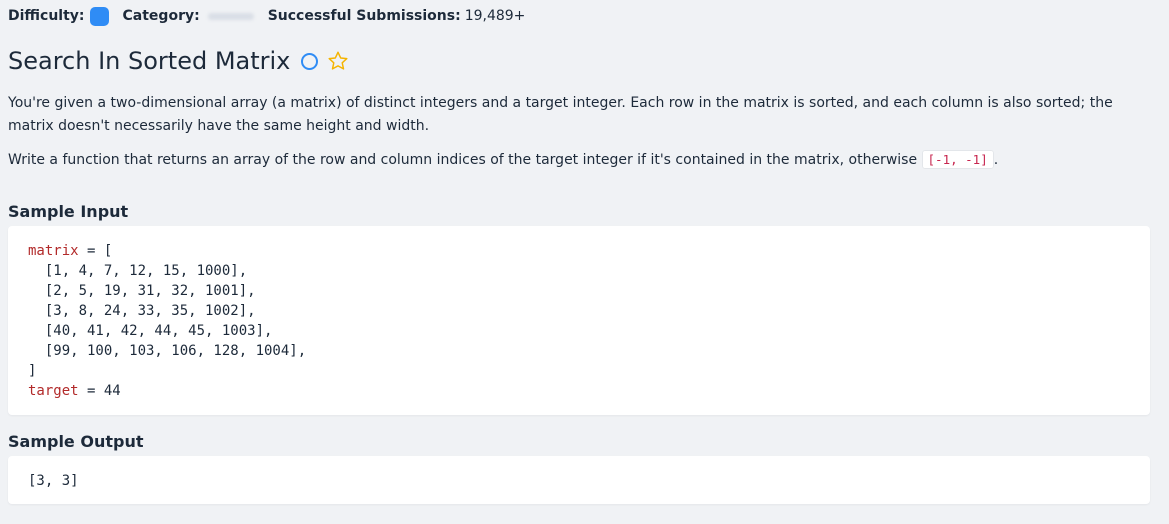 The image size is (1169, 524). What do you see at coordinates (53, 481) in the screenshot?
I see `sample-output-code: [3, 3]` at bounding box center [53, 481].